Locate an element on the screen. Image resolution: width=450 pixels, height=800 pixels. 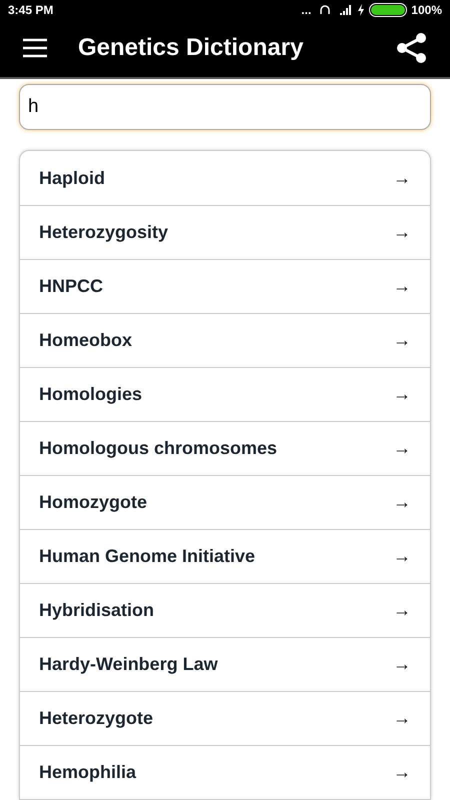
search-field: h is located at coordinates (225, 107).